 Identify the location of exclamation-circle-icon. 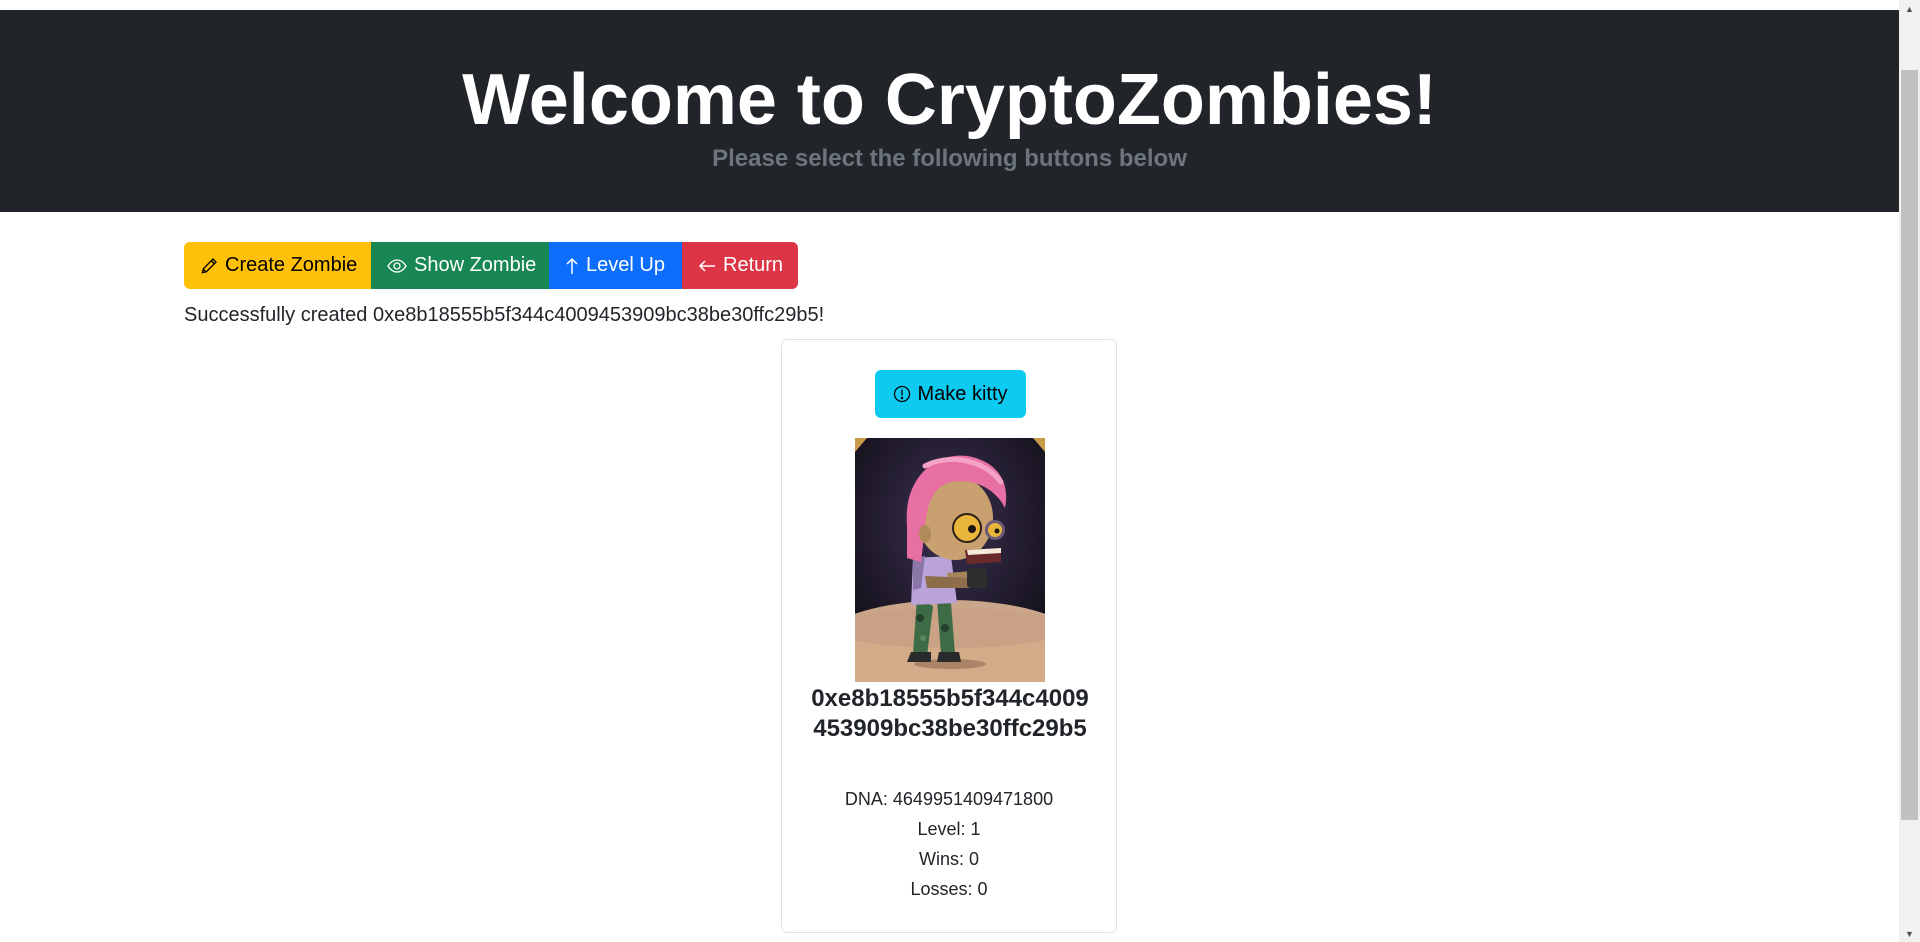
(902, 394).